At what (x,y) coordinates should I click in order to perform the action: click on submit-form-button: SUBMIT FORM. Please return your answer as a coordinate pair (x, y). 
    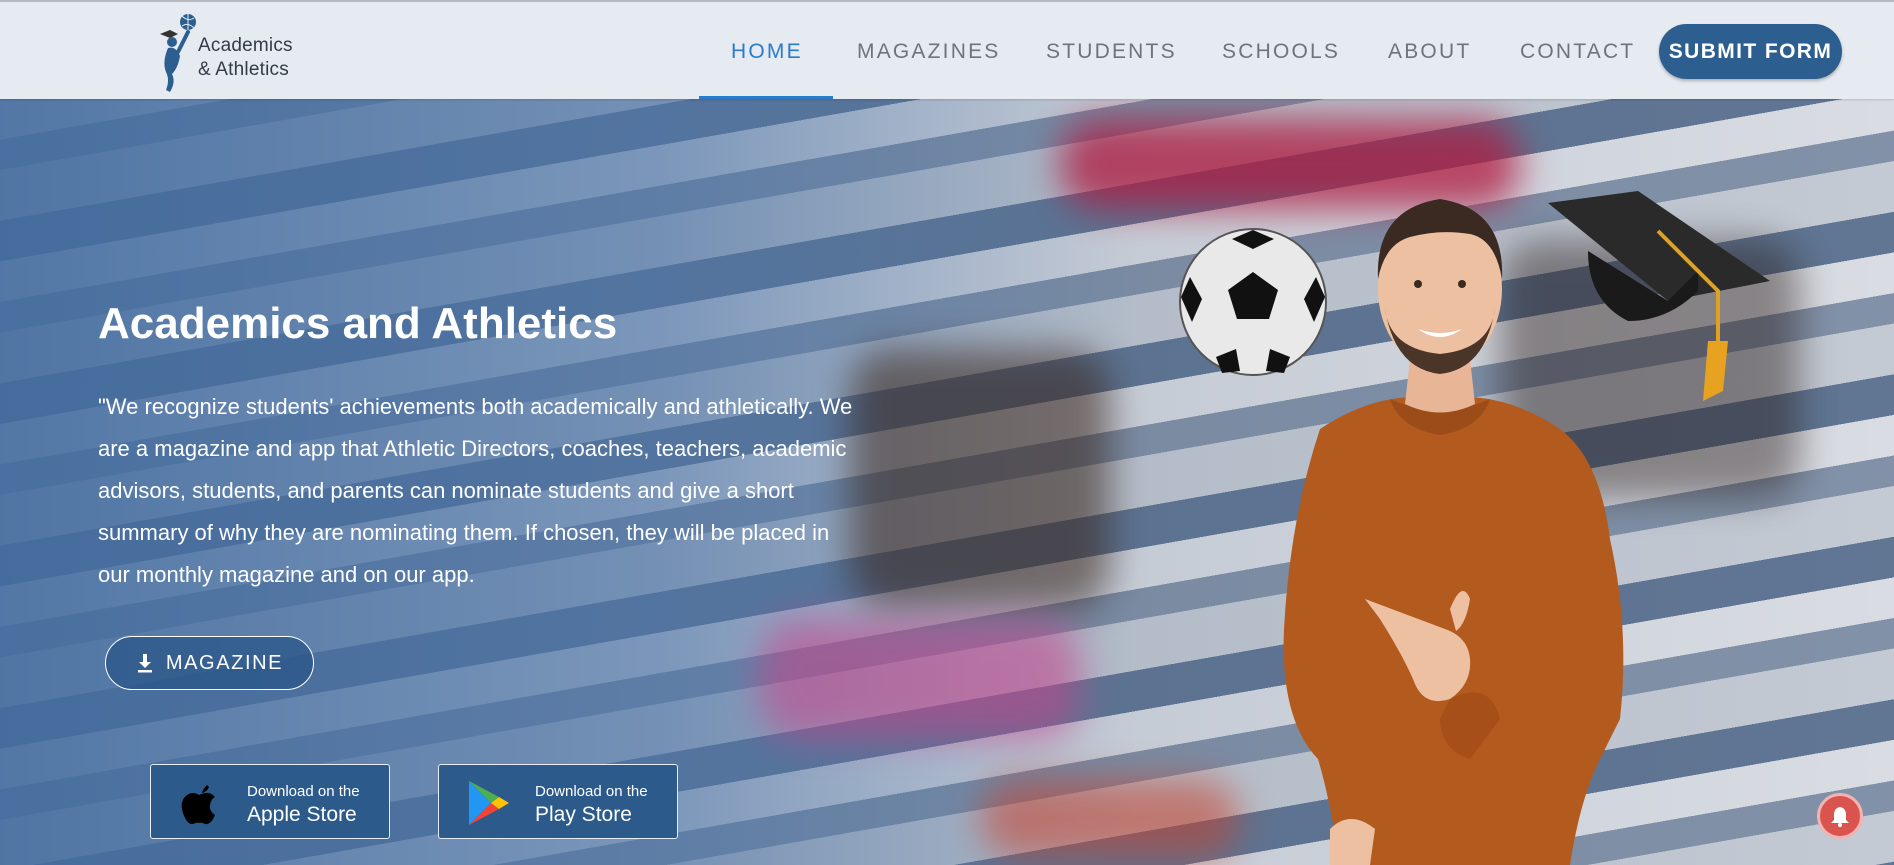
    Looking at the image, I should click on (1750, 51).